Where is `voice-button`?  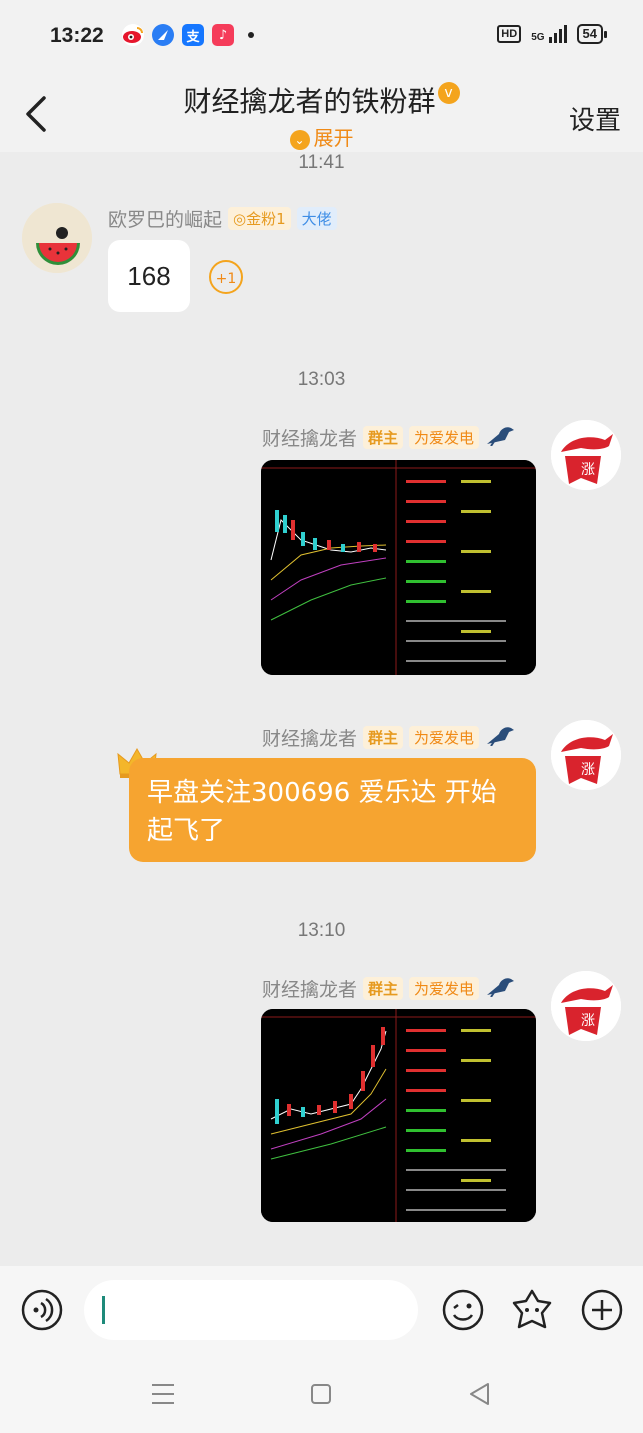
voice-button is located at coordinates (42, 1310).